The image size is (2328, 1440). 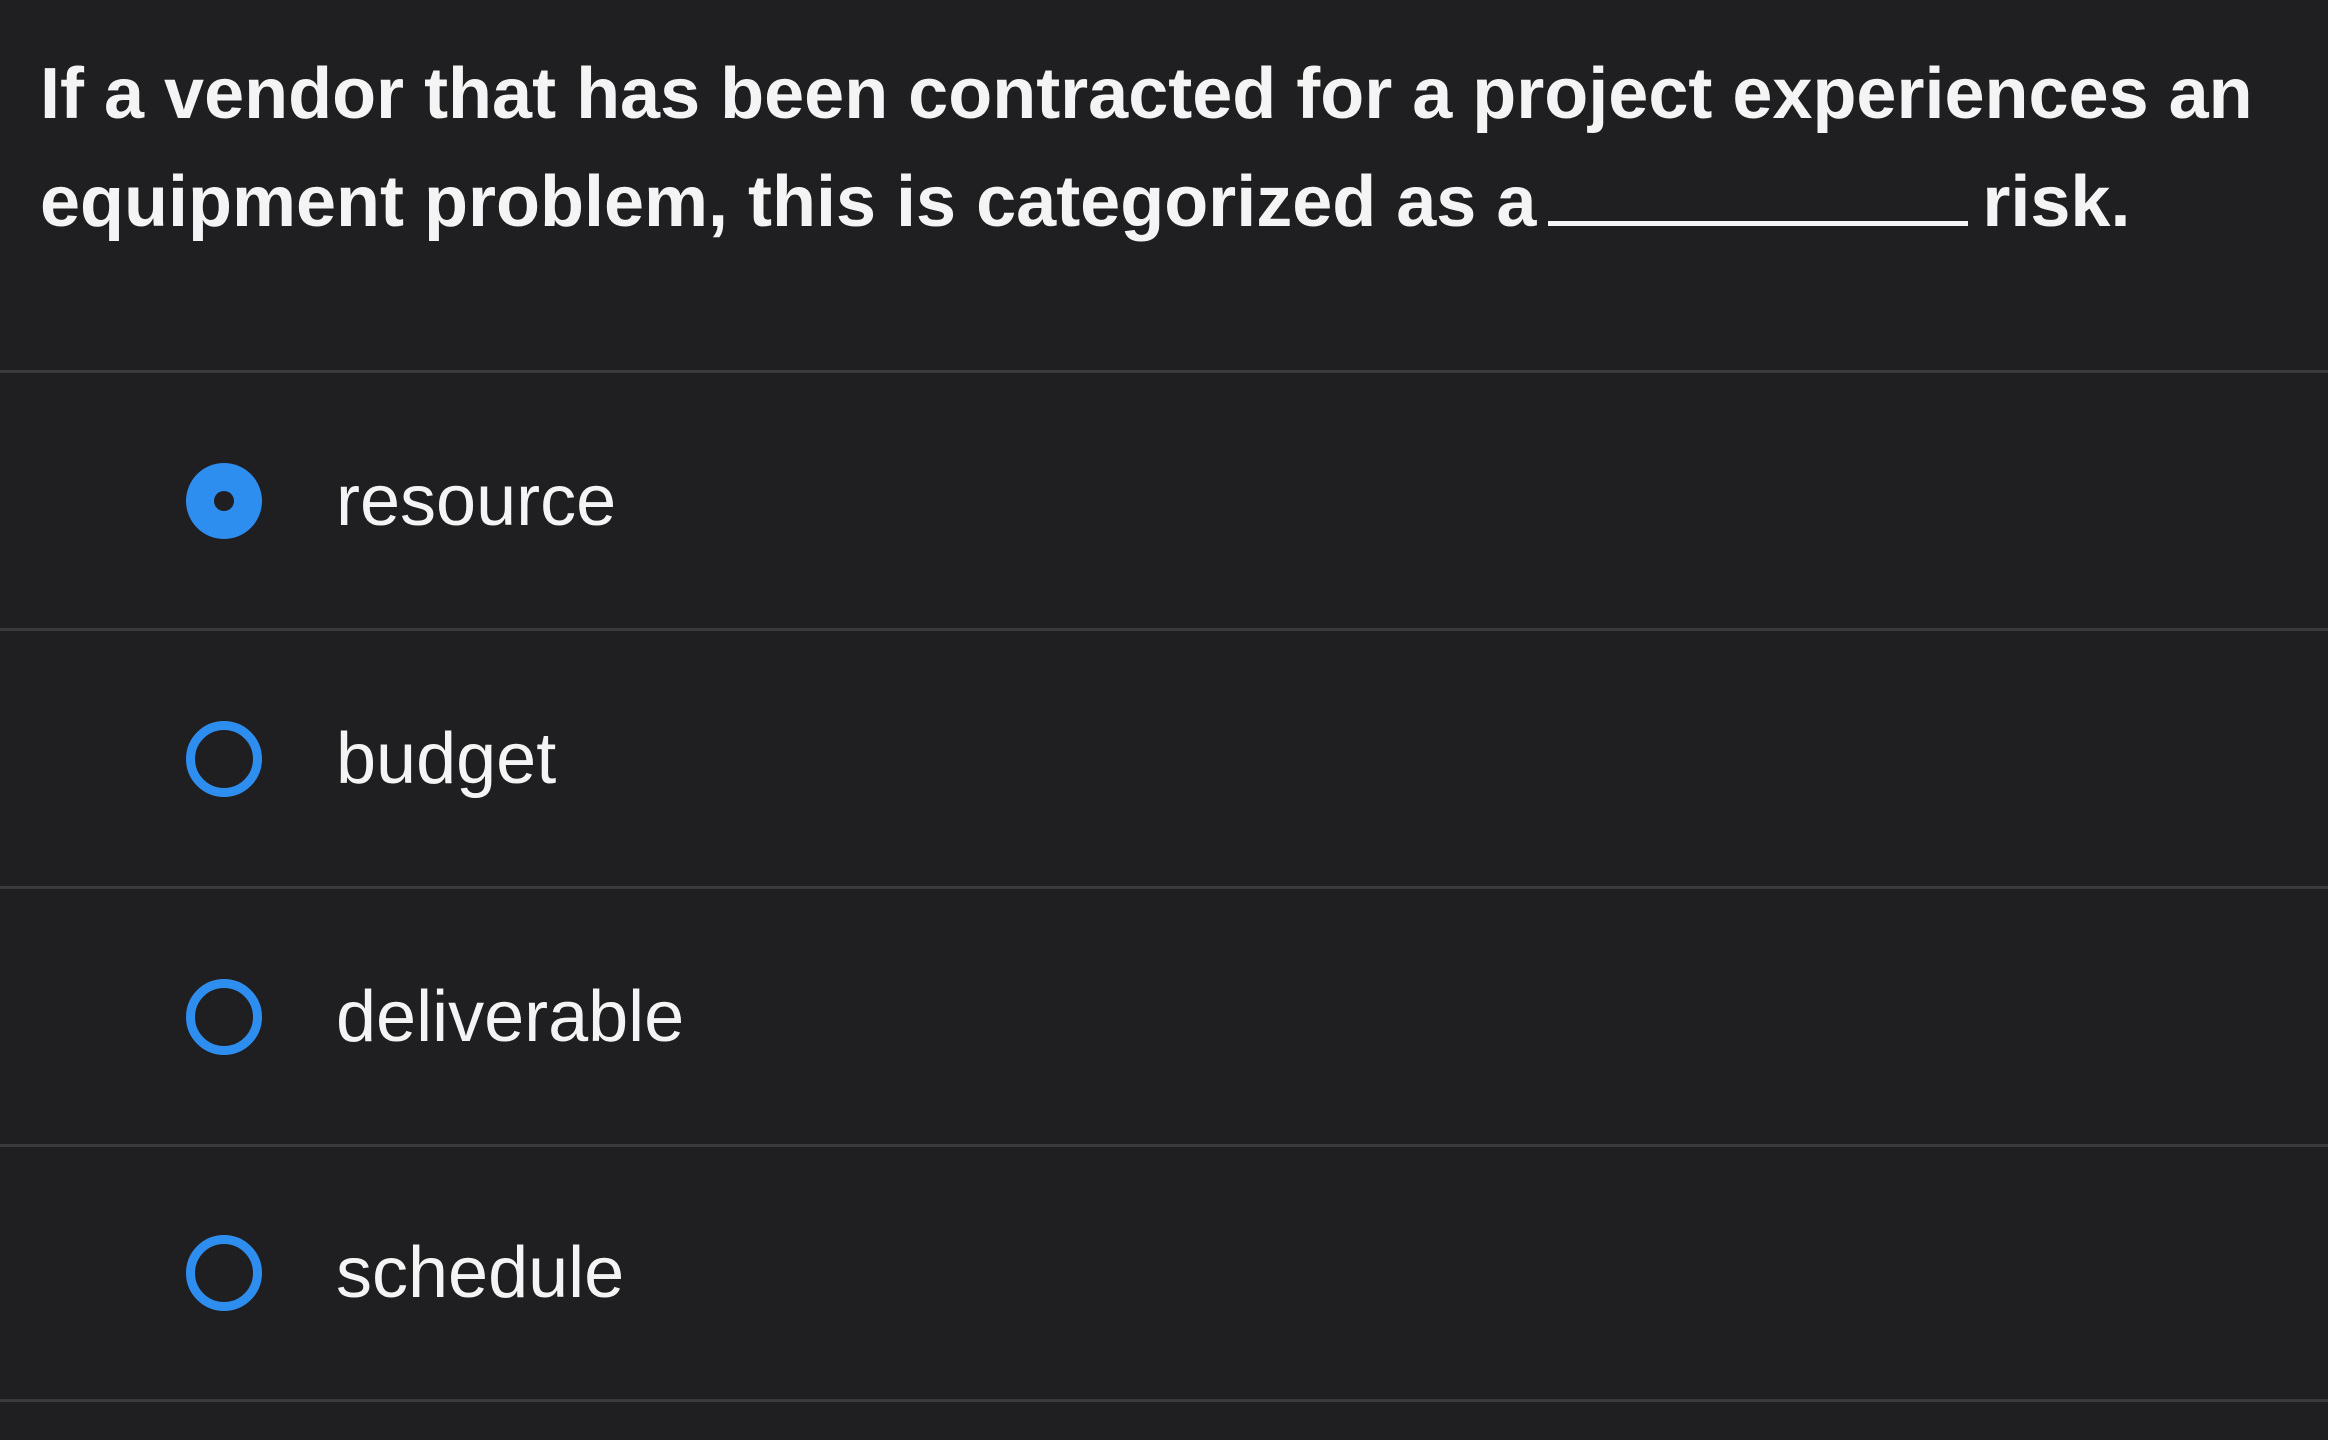 What do you see at coordinates (2056, 202) in the screenshot?
I see `question-text-after-blank: risk.` at bounding box center [2056, 202].